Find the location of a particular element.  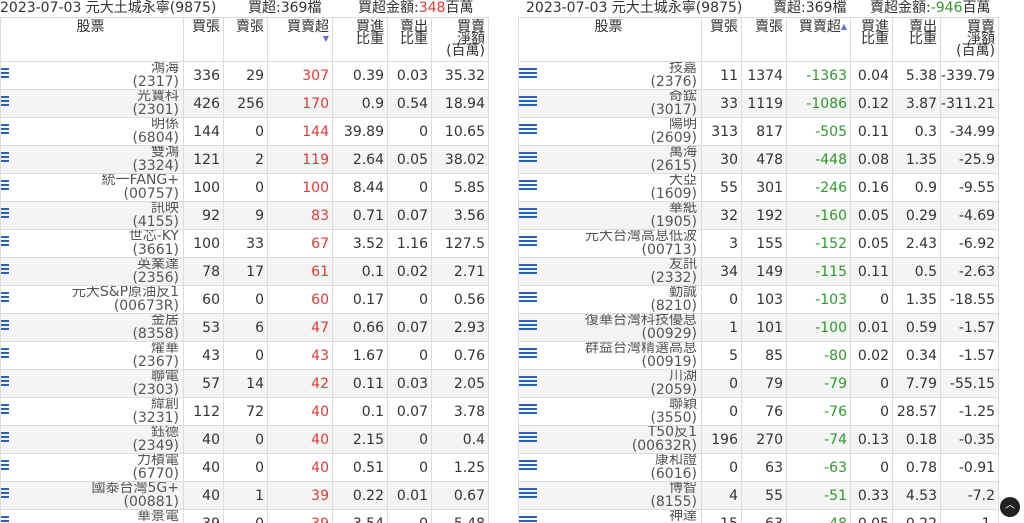

stock-cell: 大亞 (1609) is located at coordinates (610, 187).